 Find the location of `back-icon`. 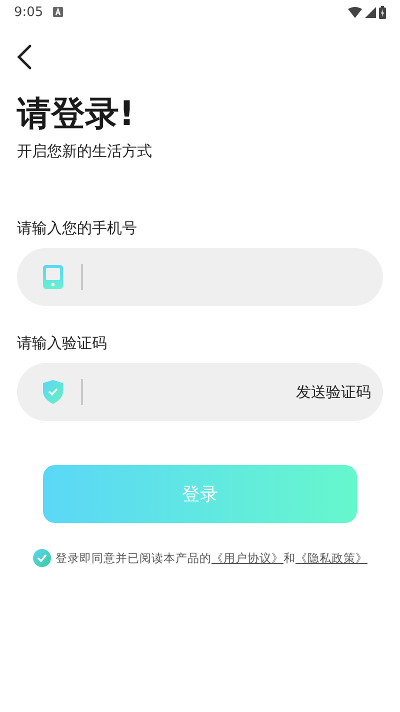

back-icon is located at coordinates (24, 57).